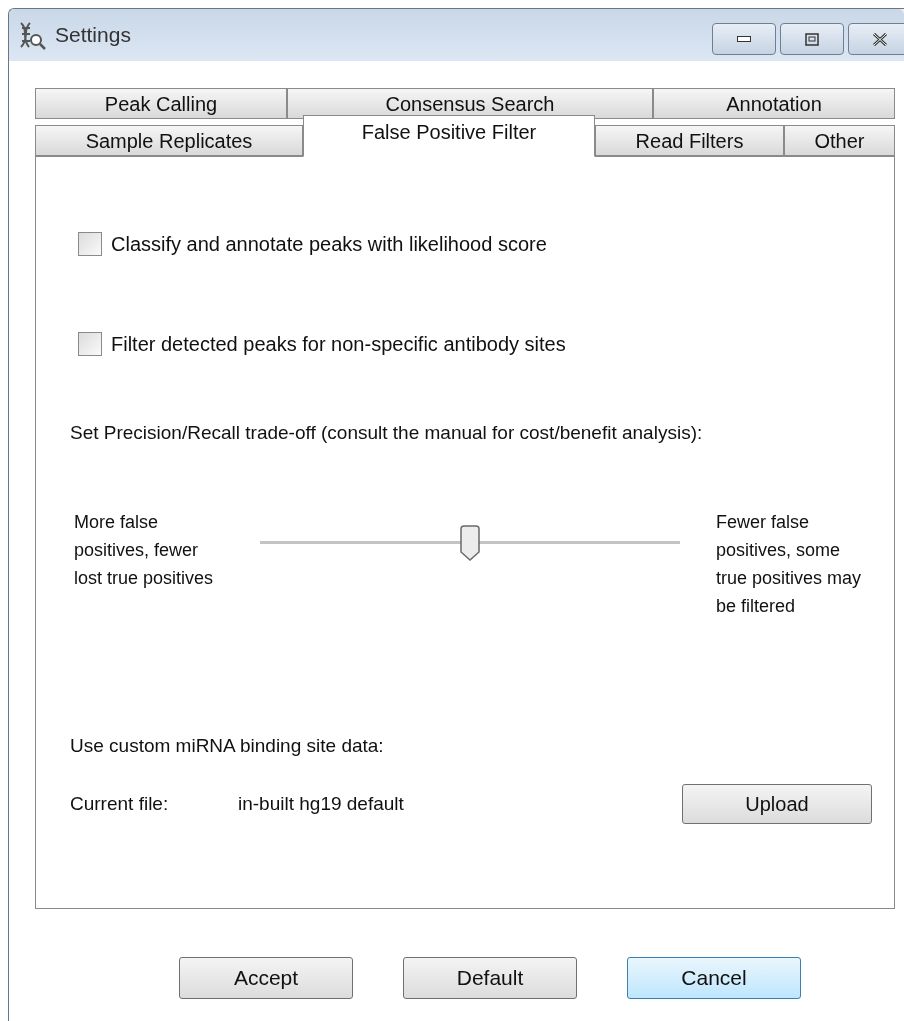  What do you see at coordinates (689, 140) in the screenshot?
I see `tab: Read Filters` at bounding box center [689, 140].